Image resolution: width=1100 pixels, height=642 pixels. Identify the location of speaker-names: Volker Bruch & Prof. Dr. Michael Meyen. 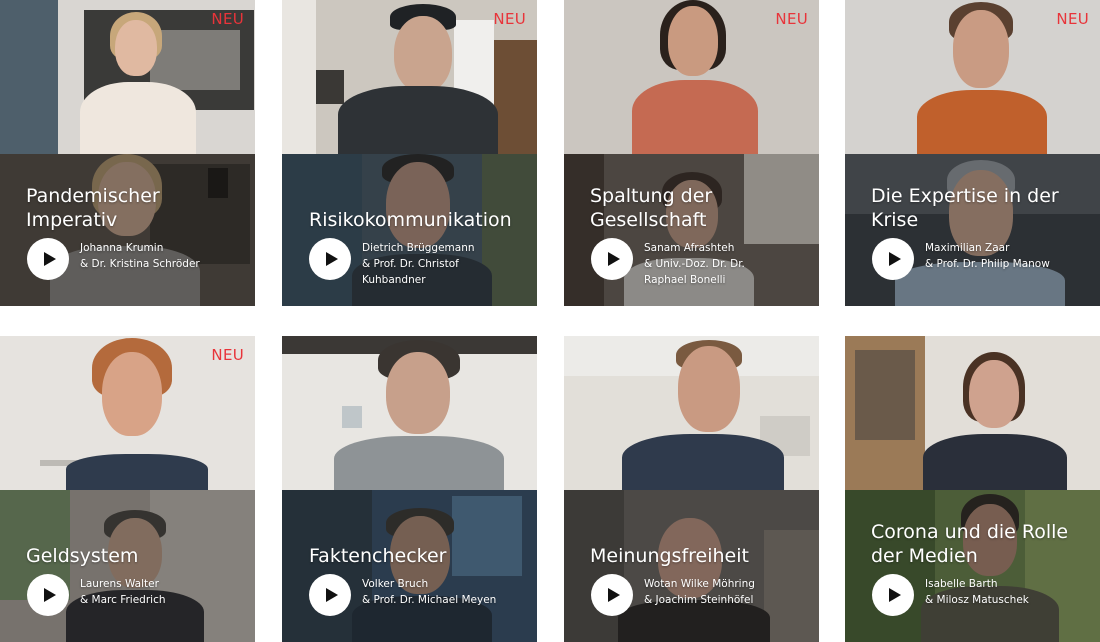
(448, 592).